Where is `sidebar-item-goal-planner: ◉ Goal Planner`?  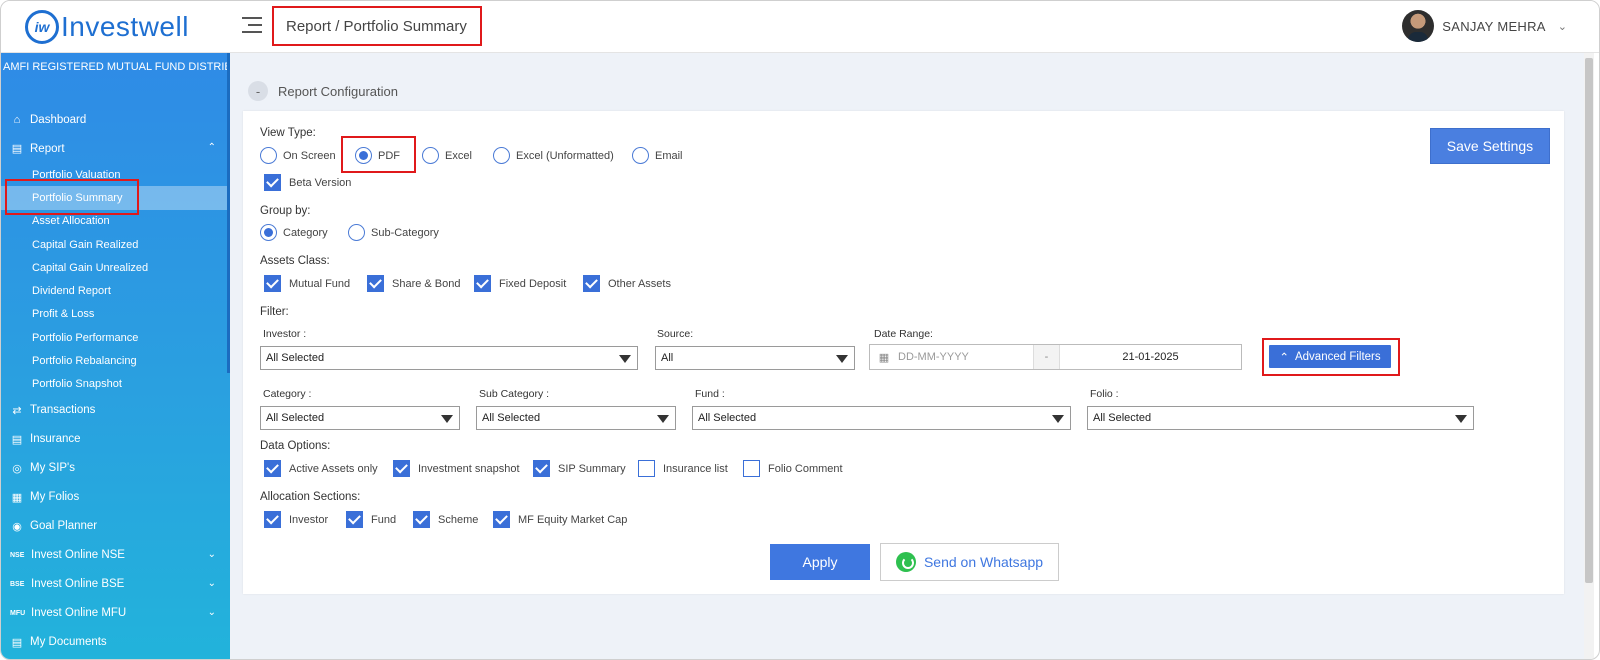
sidebar-item-goal-planner: ◉ Goal Planner is located at coordinates (115, 526).